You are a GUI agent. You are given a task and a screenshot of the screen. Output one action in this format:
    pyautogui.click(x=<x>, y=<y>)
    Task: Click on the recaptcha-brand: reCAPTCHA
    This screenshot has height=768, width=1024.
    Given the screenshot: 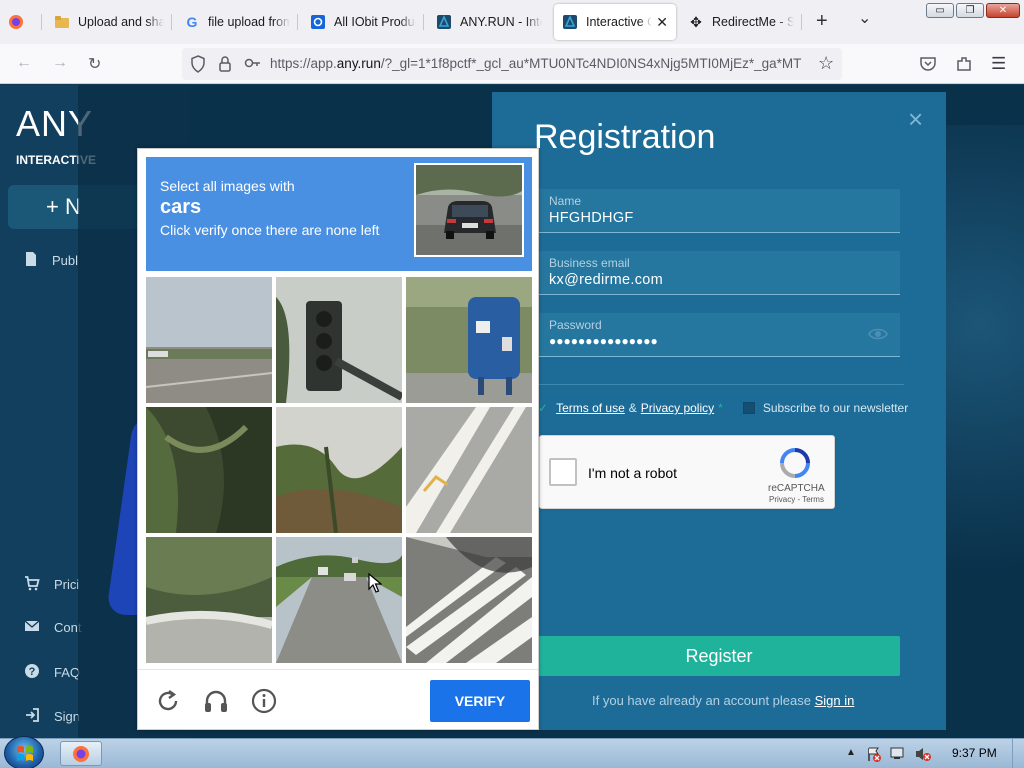 What is the action you would take?
    pyautogui.click(x=796, y=488)
    